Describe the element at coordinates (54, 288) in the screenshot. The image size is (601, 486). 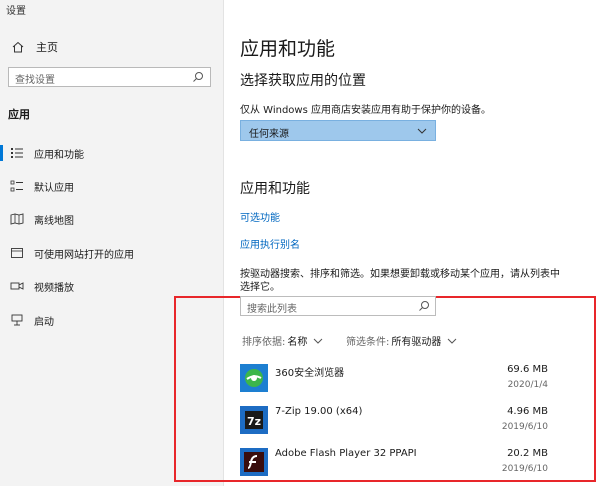
I see `sidebar-item-label: 视频播放` at that location.